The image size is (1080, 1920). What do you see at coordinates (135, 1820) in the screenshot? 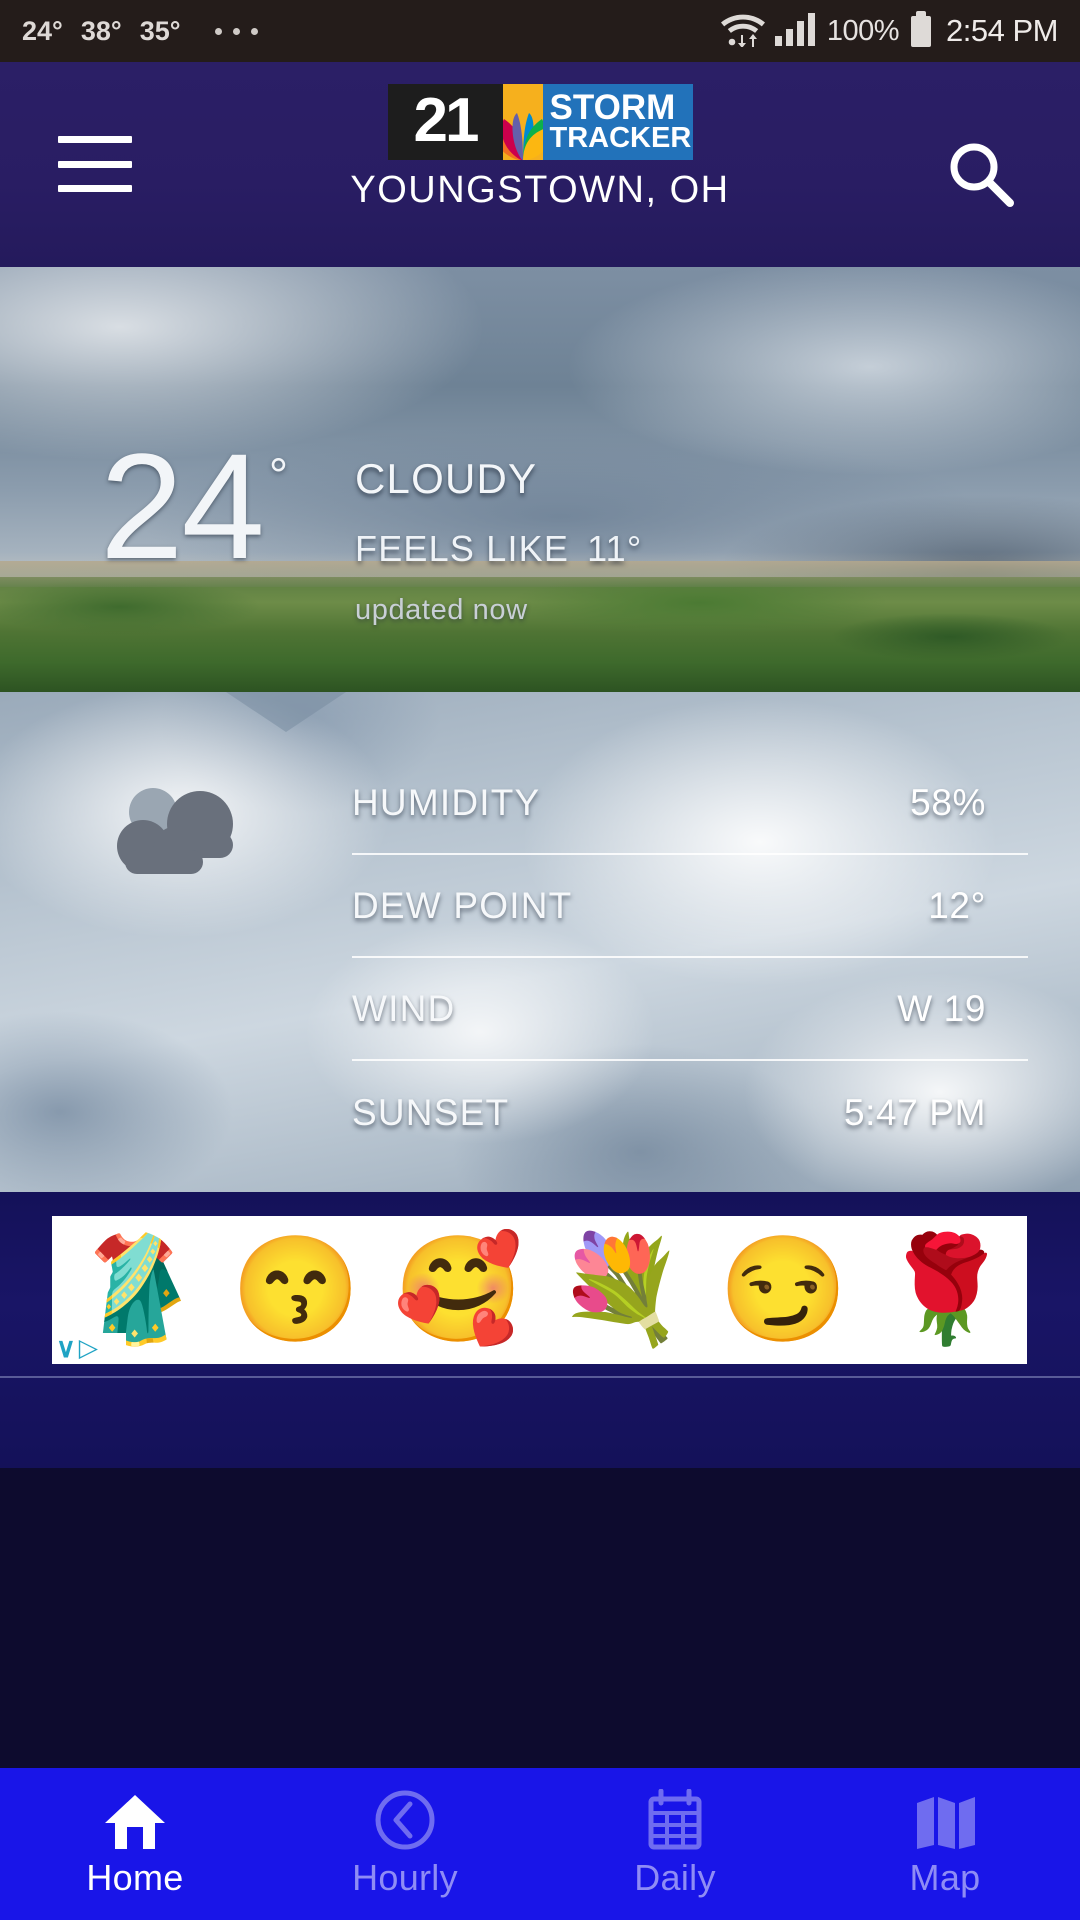
I see `home-icon` at bounding box center [135, 1820].